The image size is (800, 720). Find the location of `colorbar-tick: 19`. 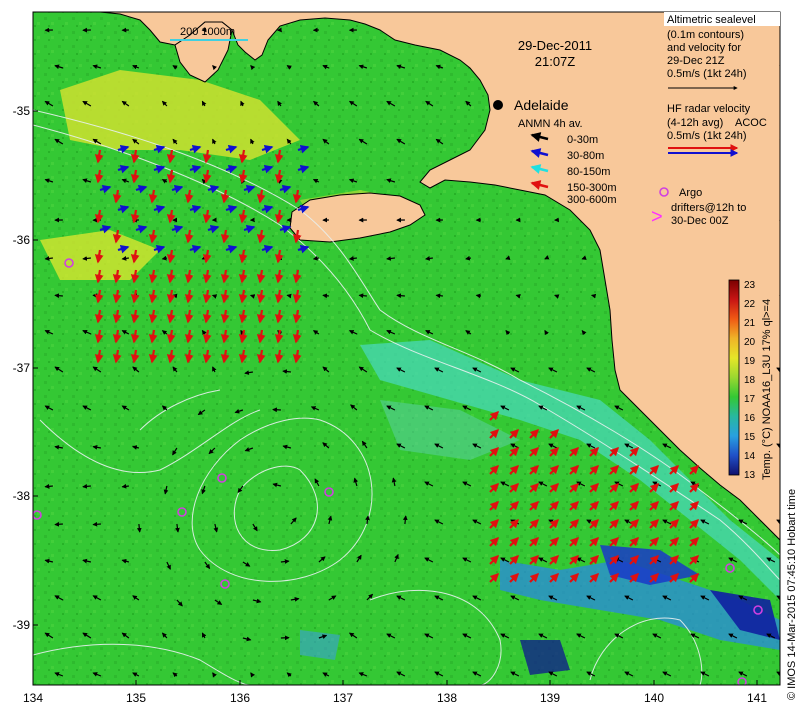

colorbar-tick: 19 is located at coordinates (750, 361).